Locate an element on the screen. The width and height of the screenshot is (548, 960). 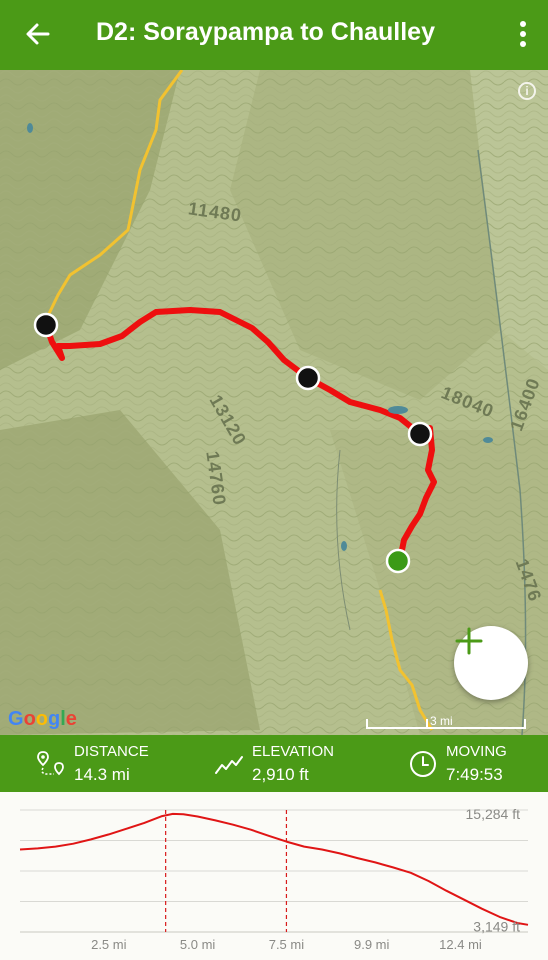
y-tick-label: 3,149 ft is located at coordinates (496, 927).